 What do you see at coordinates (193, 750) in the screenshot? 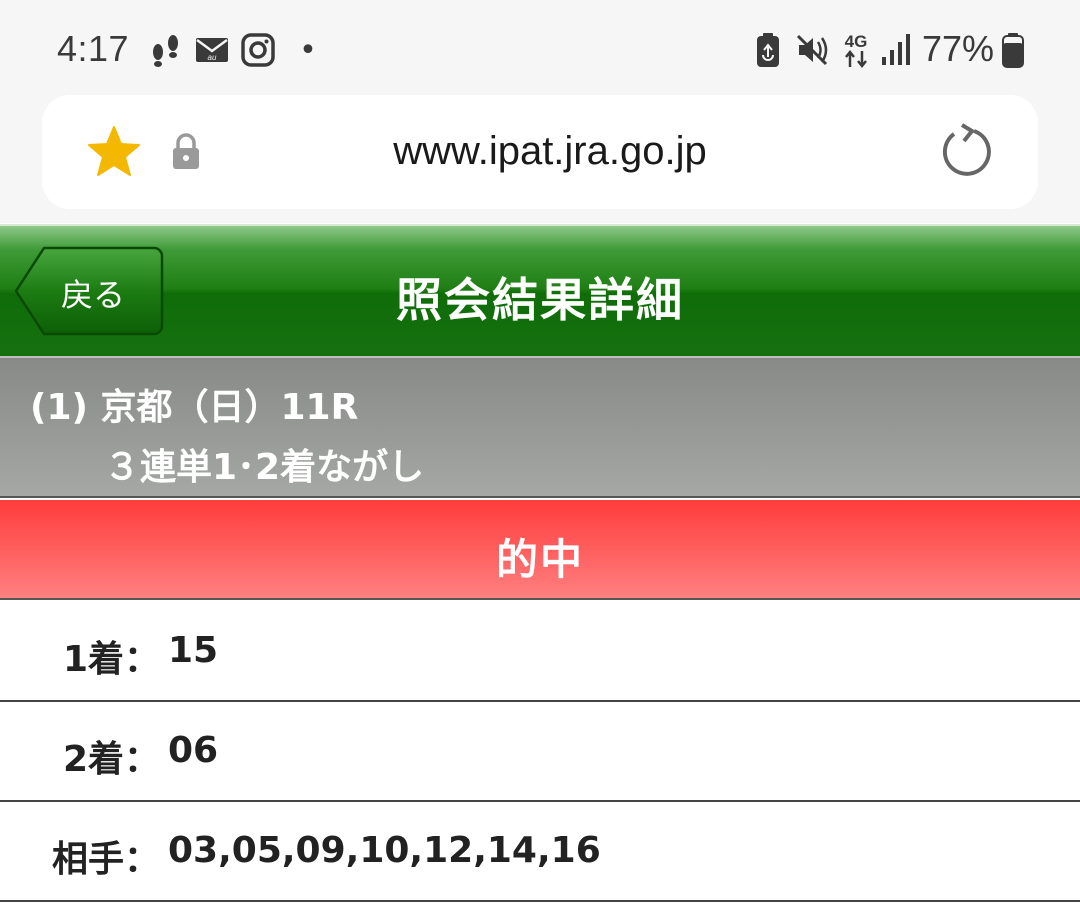
I see `row-value: 06` at bounding box center [193, 750].